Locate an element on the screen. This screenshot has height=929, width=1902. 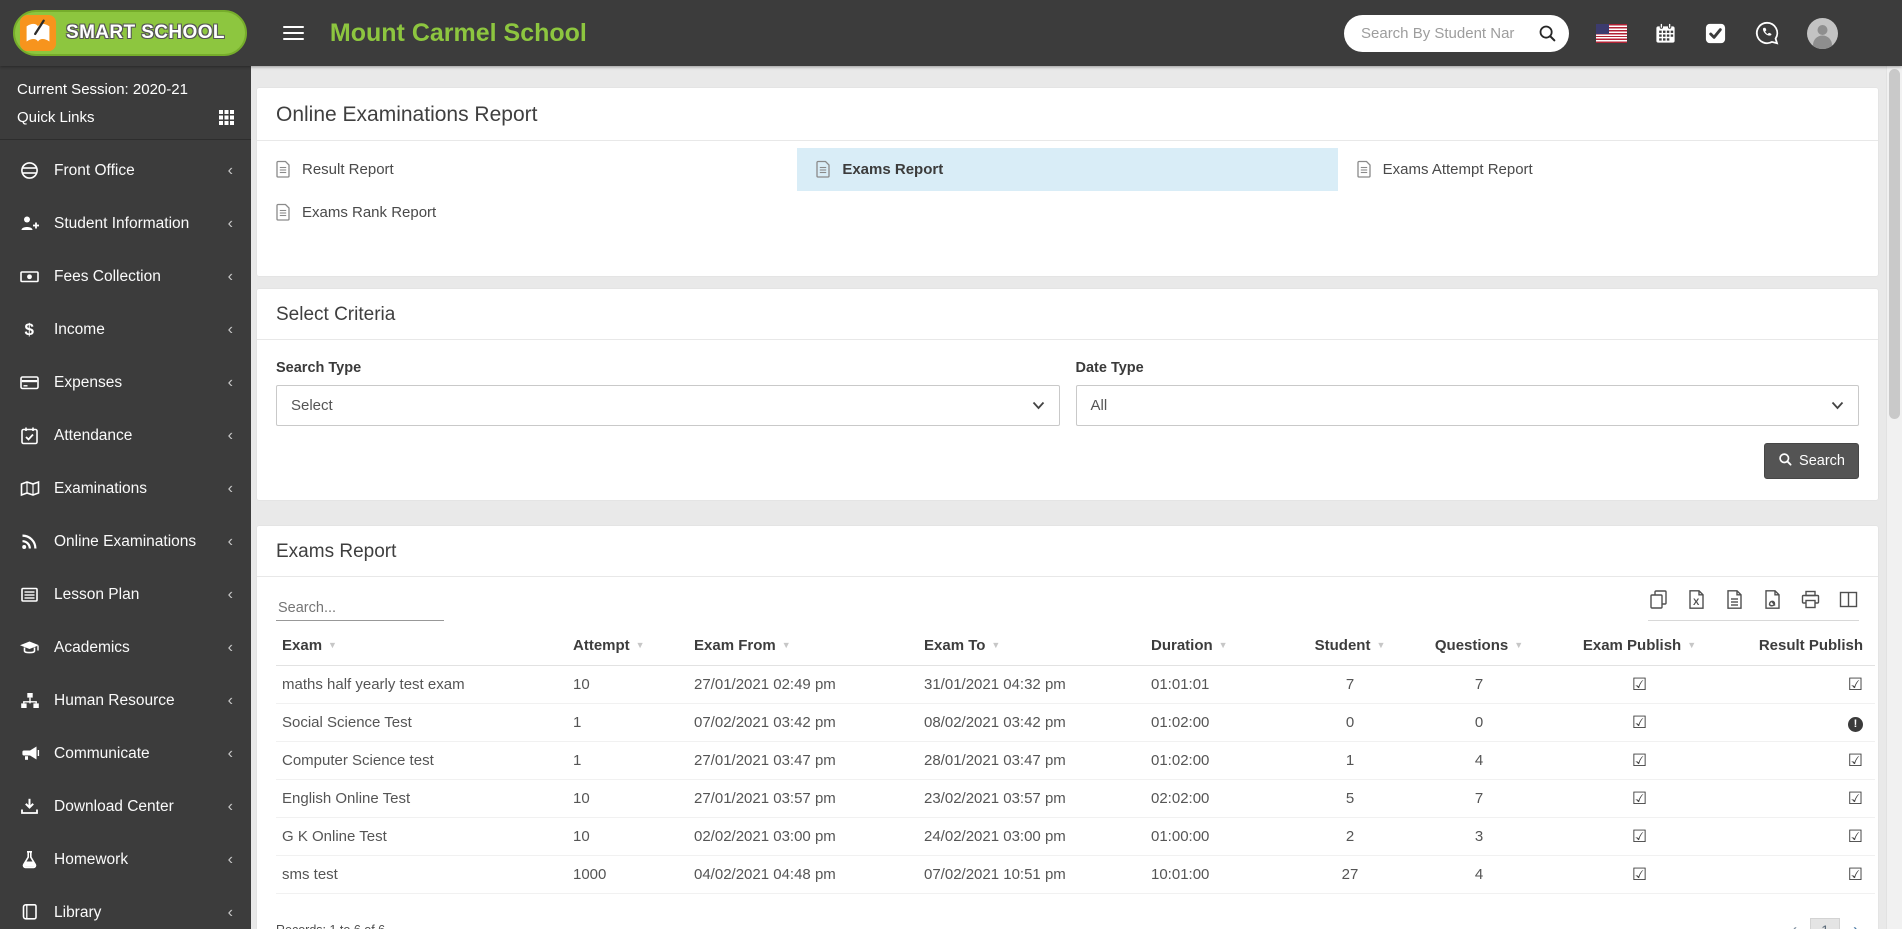
sidebar-item-fees-collection: Fees Collection ‹ is located at coordinates (125, 276).